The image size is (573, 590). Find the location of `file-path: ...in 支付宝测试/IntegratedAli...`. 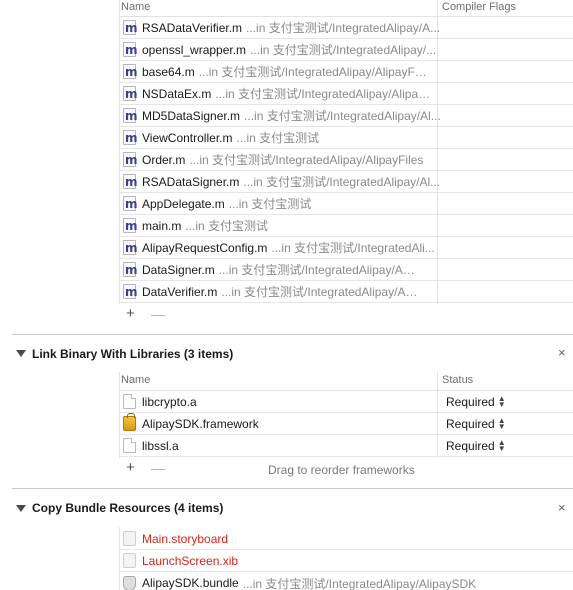

file-path: ...in 支付宝测试/IntegratedAli... is located at coordinates (353, 248).